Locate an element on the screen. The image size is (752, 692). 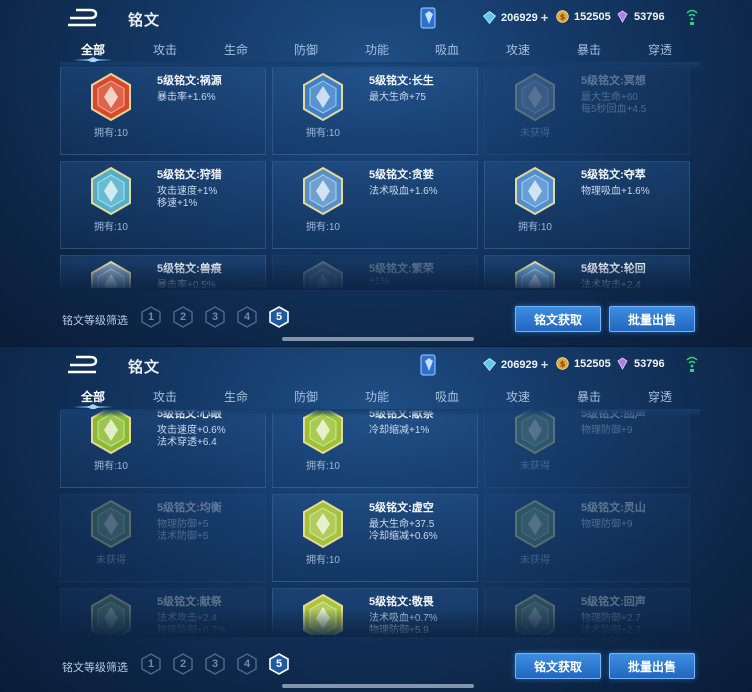
diamond-icon is located at coordinates (489, 364).